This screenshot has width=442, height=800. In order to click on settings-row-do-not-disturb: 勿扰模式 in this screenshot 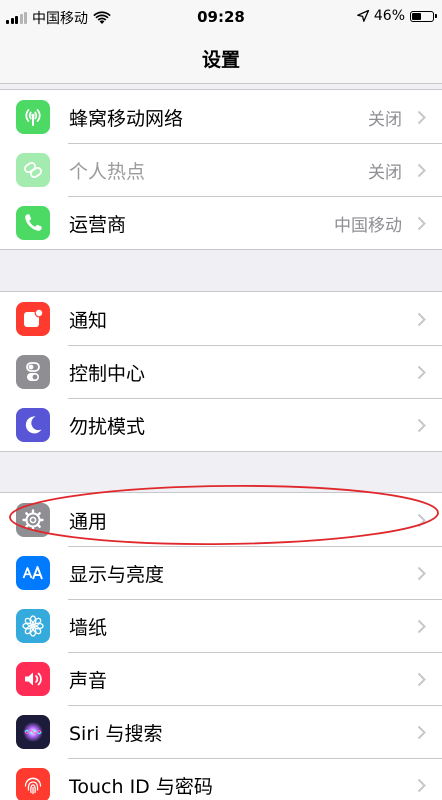, I will do `click(221, 424)`.